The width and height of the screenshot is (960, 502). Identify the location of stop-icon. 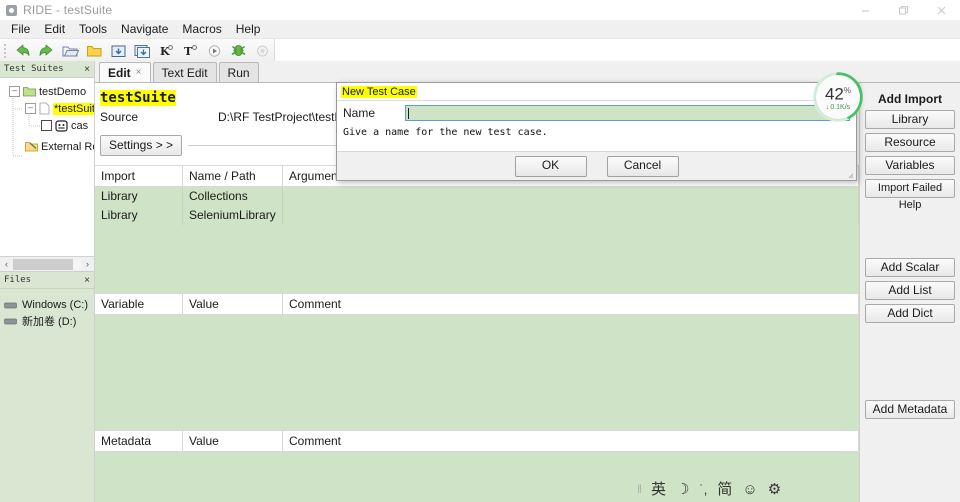
(262, 50).